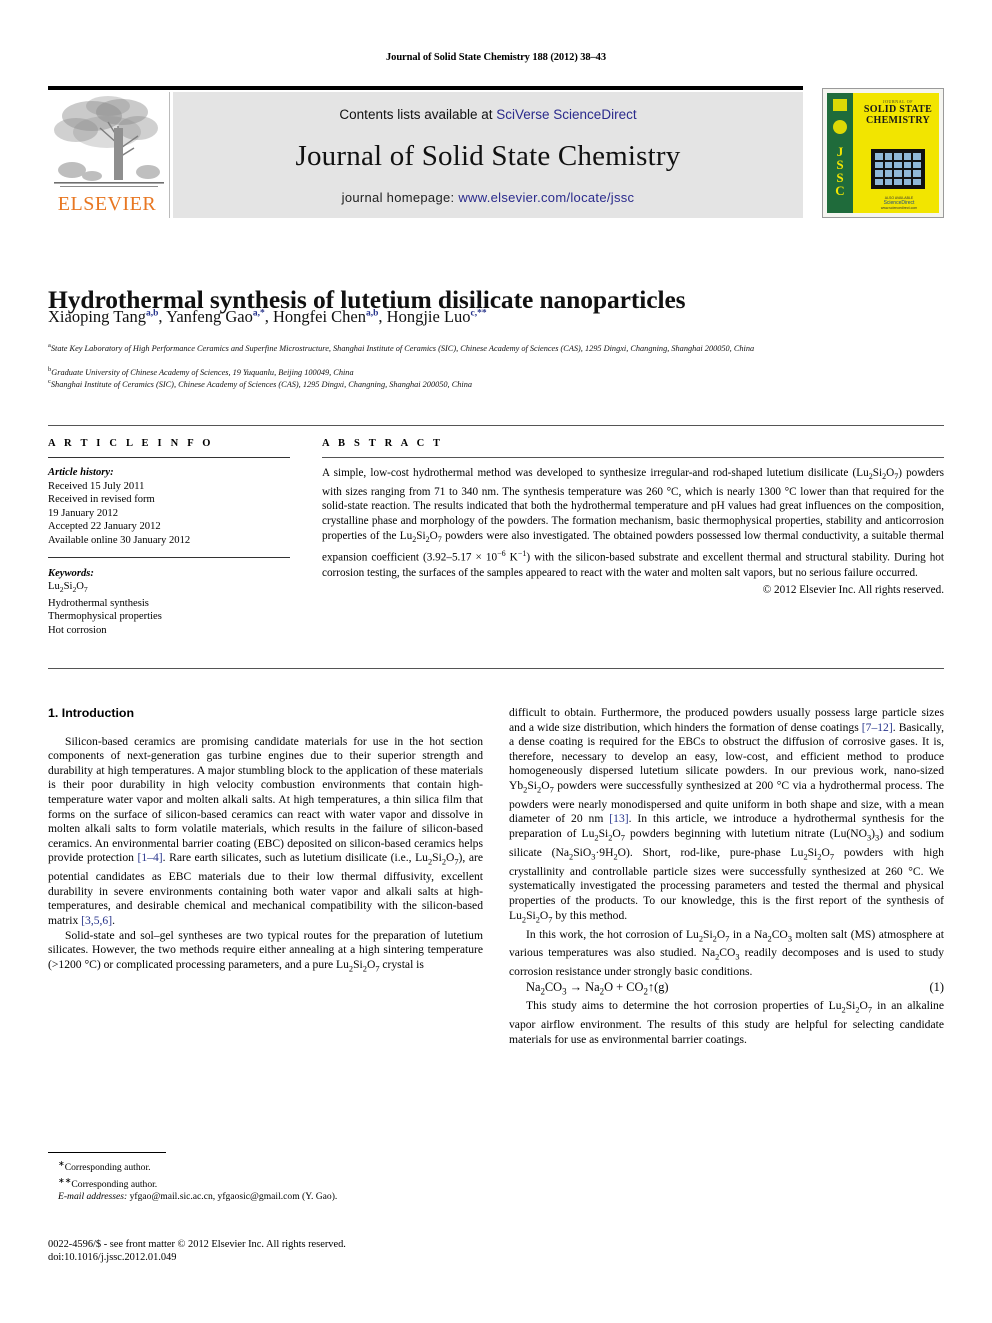  What do you see at coordinates (258, 313) in the screenshot?
I see `author-affiliation-mark: a,*` at bounding box center [258, 313].